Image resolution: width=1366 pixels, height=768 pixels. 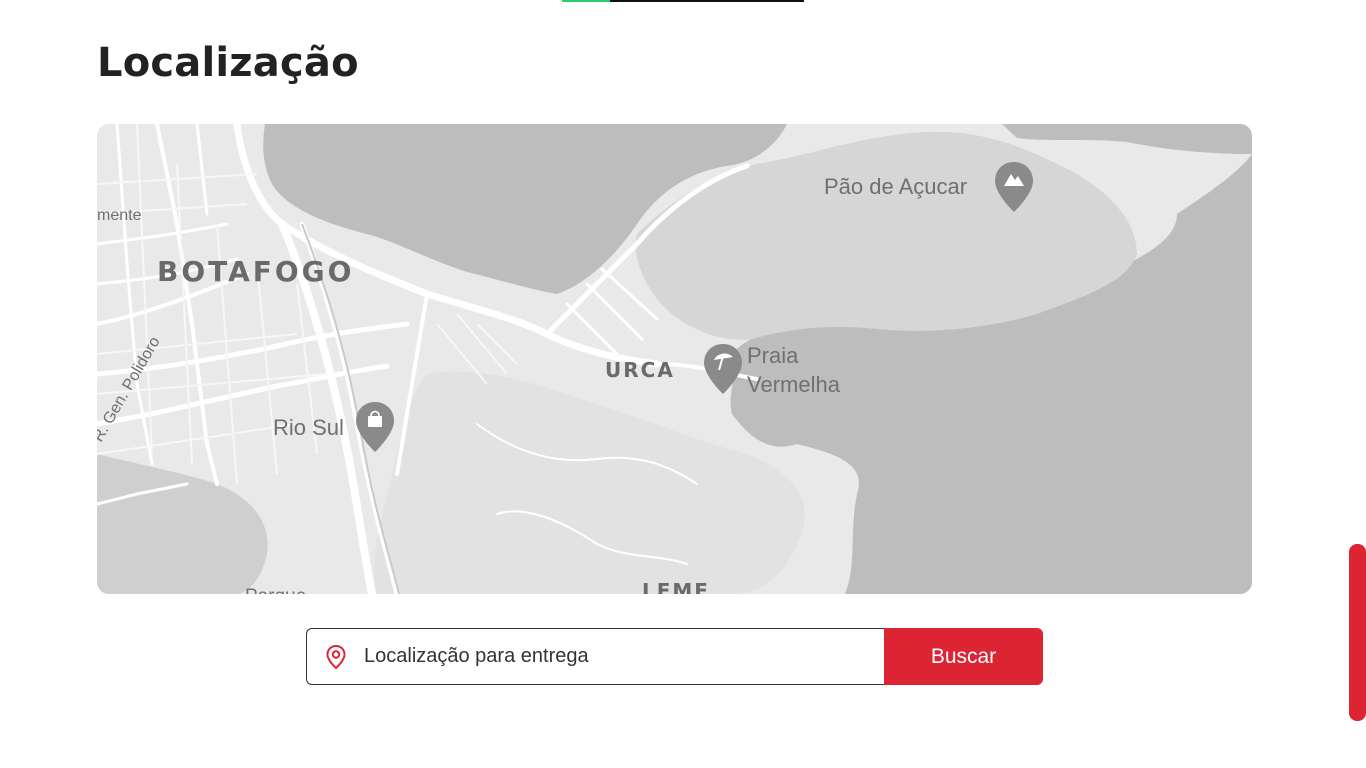 What do you see at coordinates (963, 656) in the screenshot?
I see `search-button: Buscar` at bounding box center [963, 656].